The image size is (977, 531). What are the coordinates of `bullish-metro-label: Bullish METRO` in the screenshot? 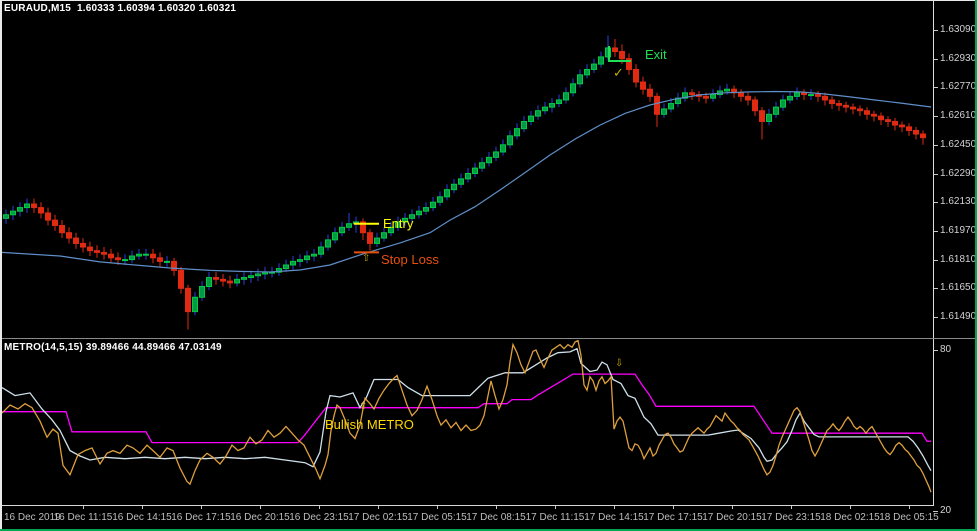 It's located at (369, 424).